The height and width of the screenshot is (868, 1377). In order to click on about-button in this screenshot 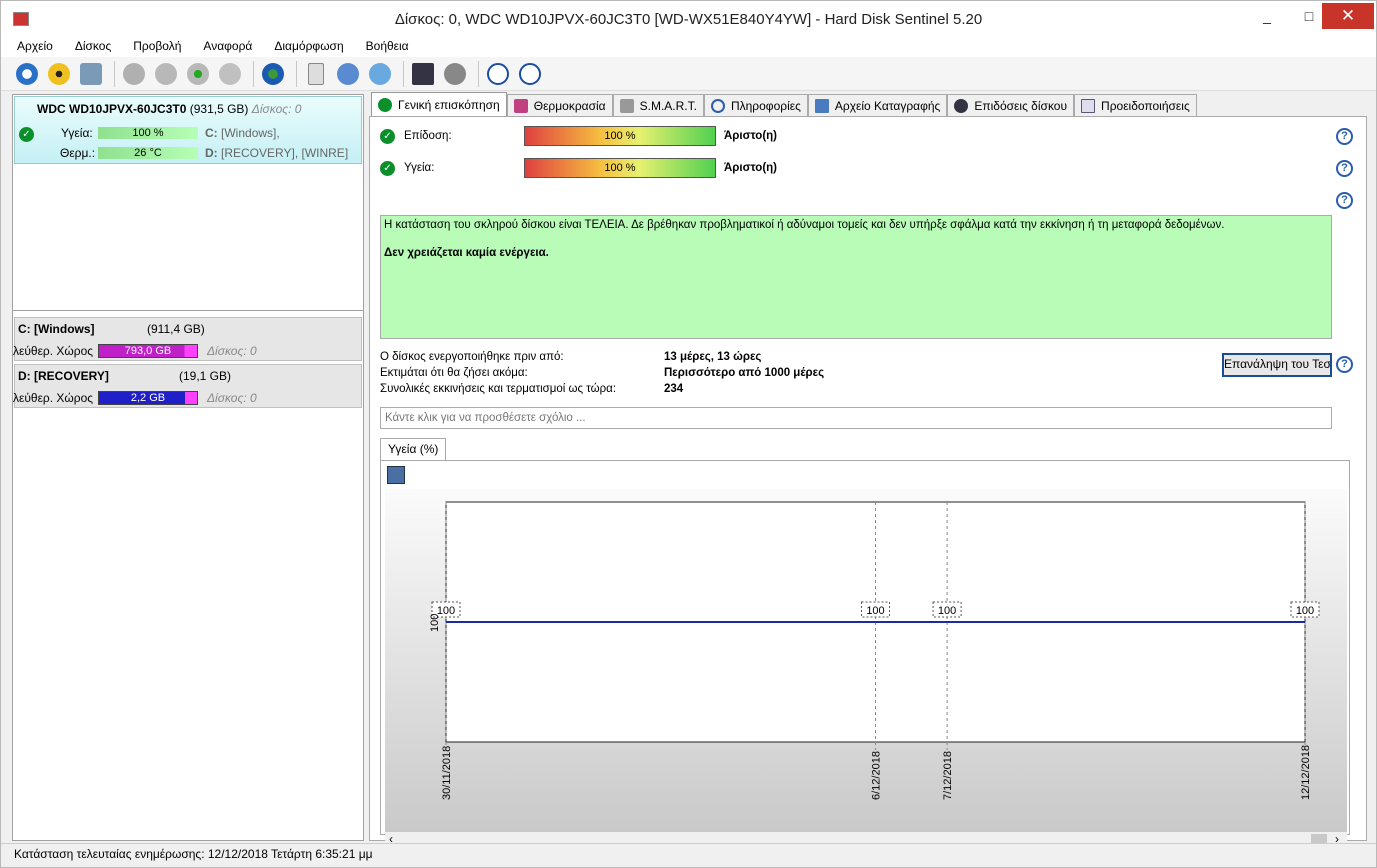, I will do `click(530, 74)`.